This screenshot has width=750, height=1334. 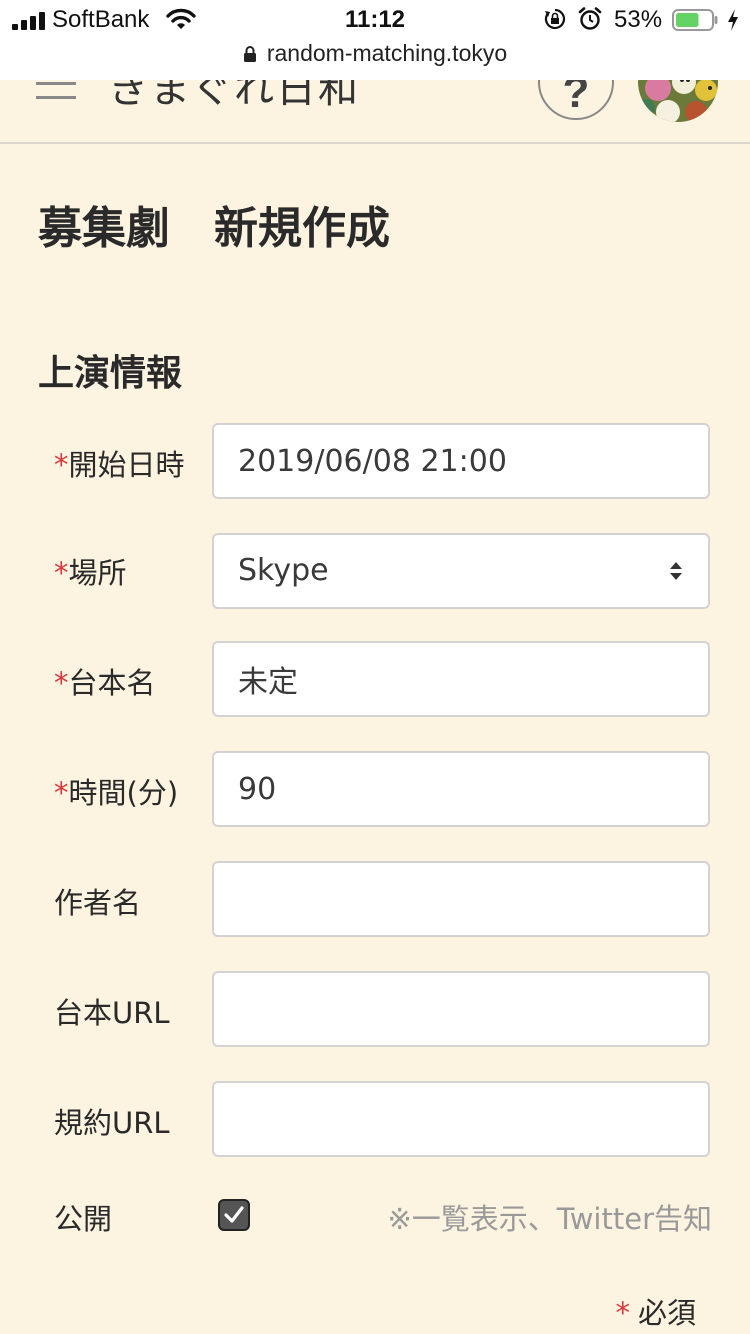 What do you see at coordinates (112, 1123) in the screenshot?
I see `terms-url-label: 規約URL` at bounding box center [112, 1123].